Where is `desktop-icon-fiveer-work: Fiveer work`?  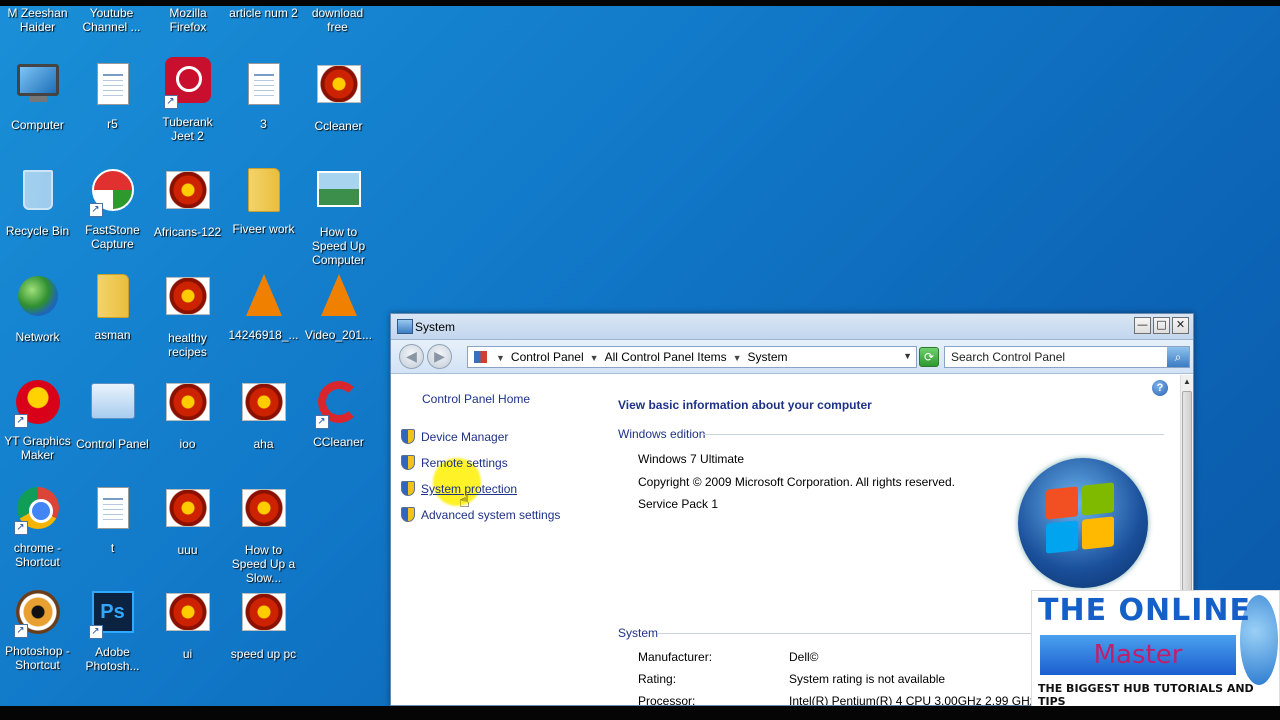 desktop-icon-fiveer-work: Fiveer work is located at coordinates (263, 216).